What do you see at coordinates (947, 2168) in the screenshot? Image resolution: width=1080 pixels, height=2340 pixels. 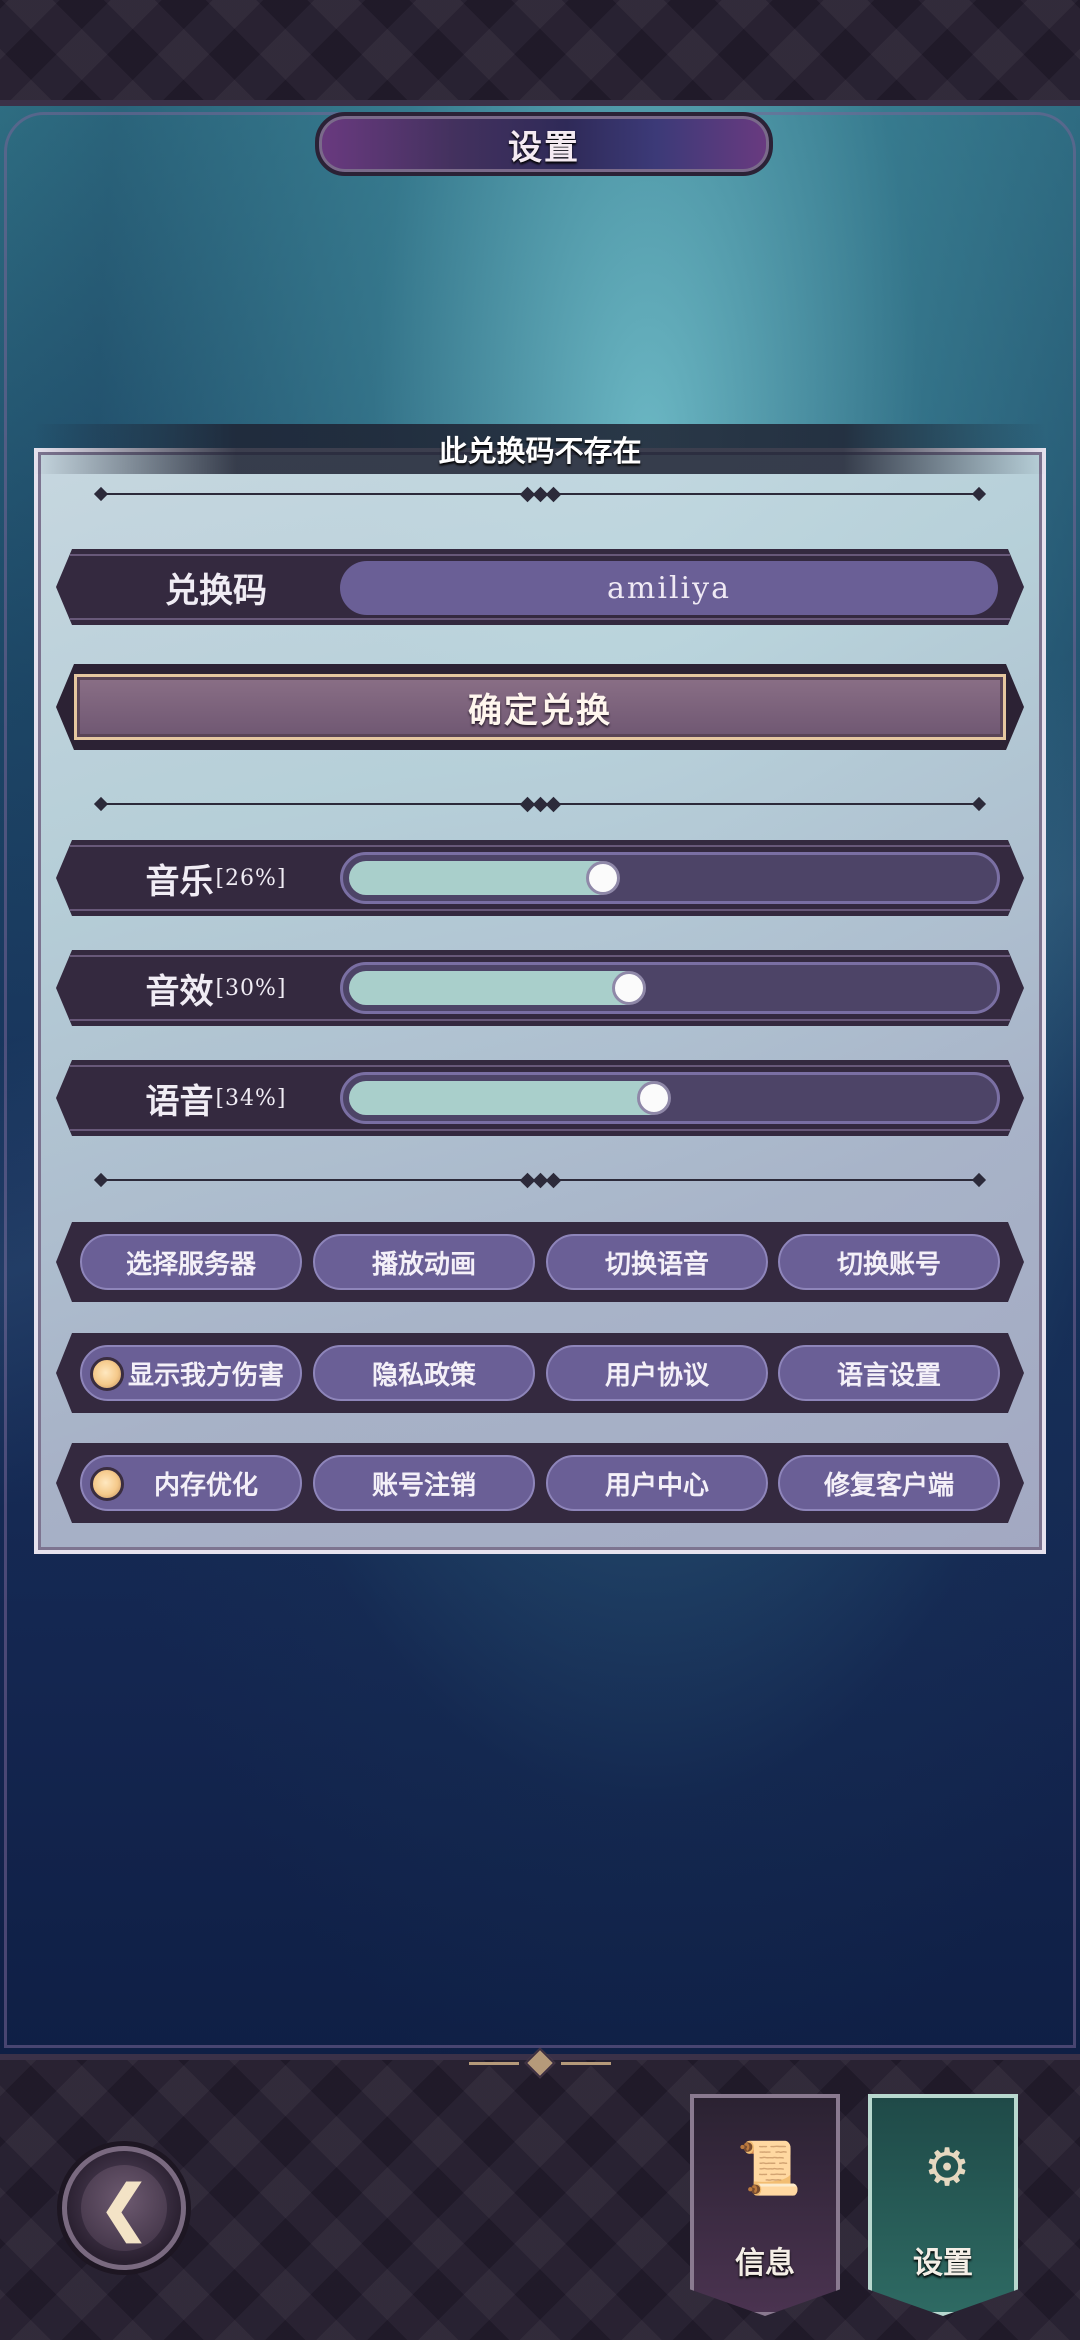 I see `gears-icon: ⚙` at bounding box center [947, 2168].